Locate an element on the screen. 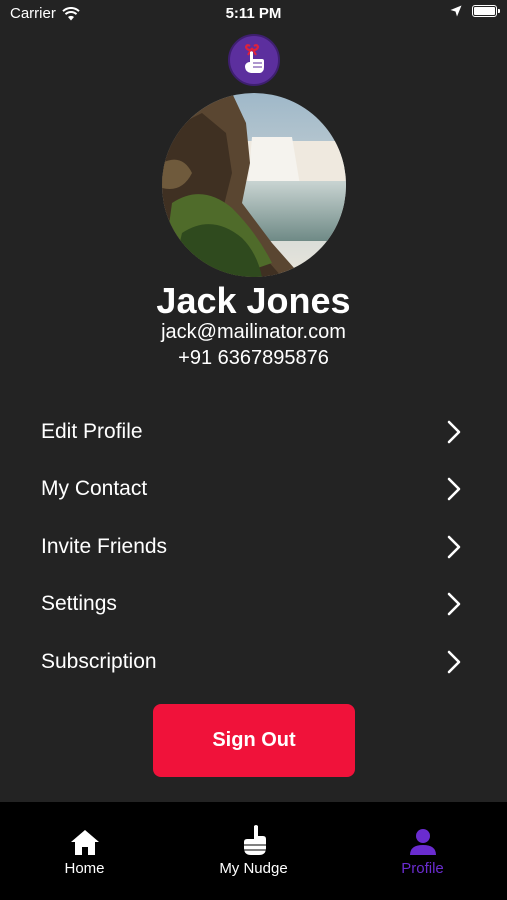  pinky-promise-icon is located at coordinates (254, 58).